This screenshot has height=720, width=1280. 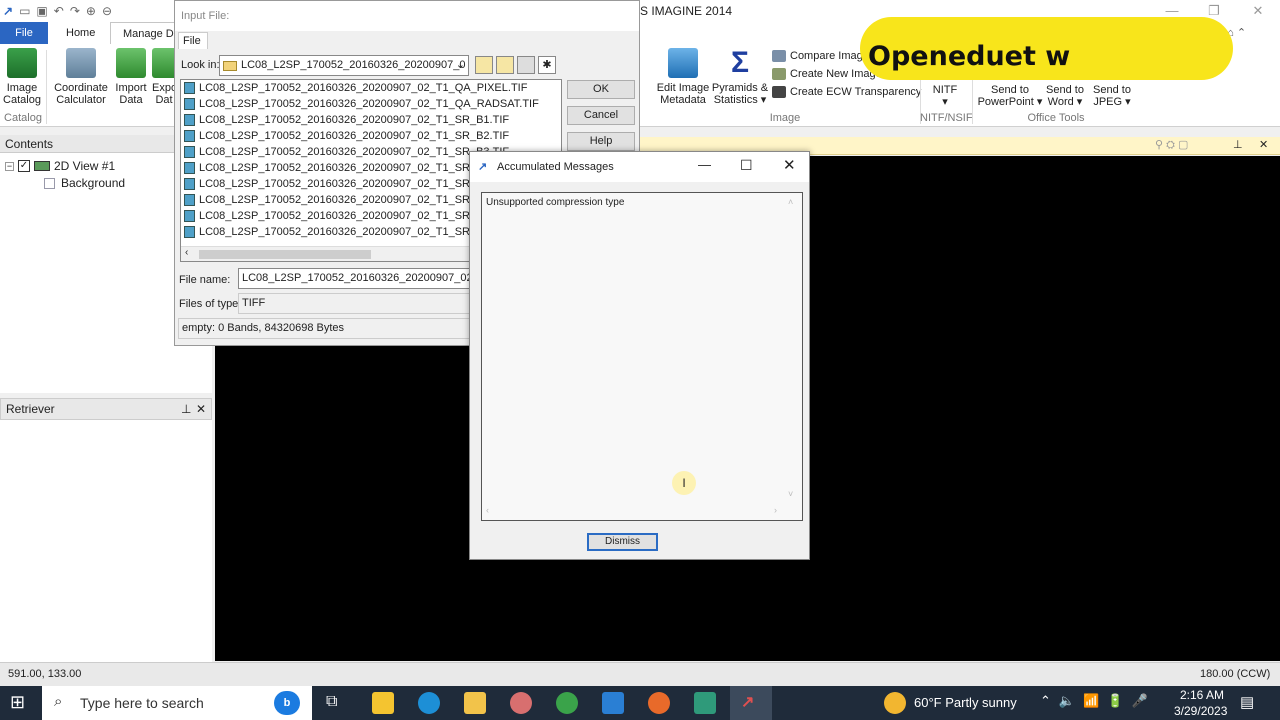 I want to click on system-tray-icons: ⌃🔈📶🔋🎤, so click(x=1098, y=701).